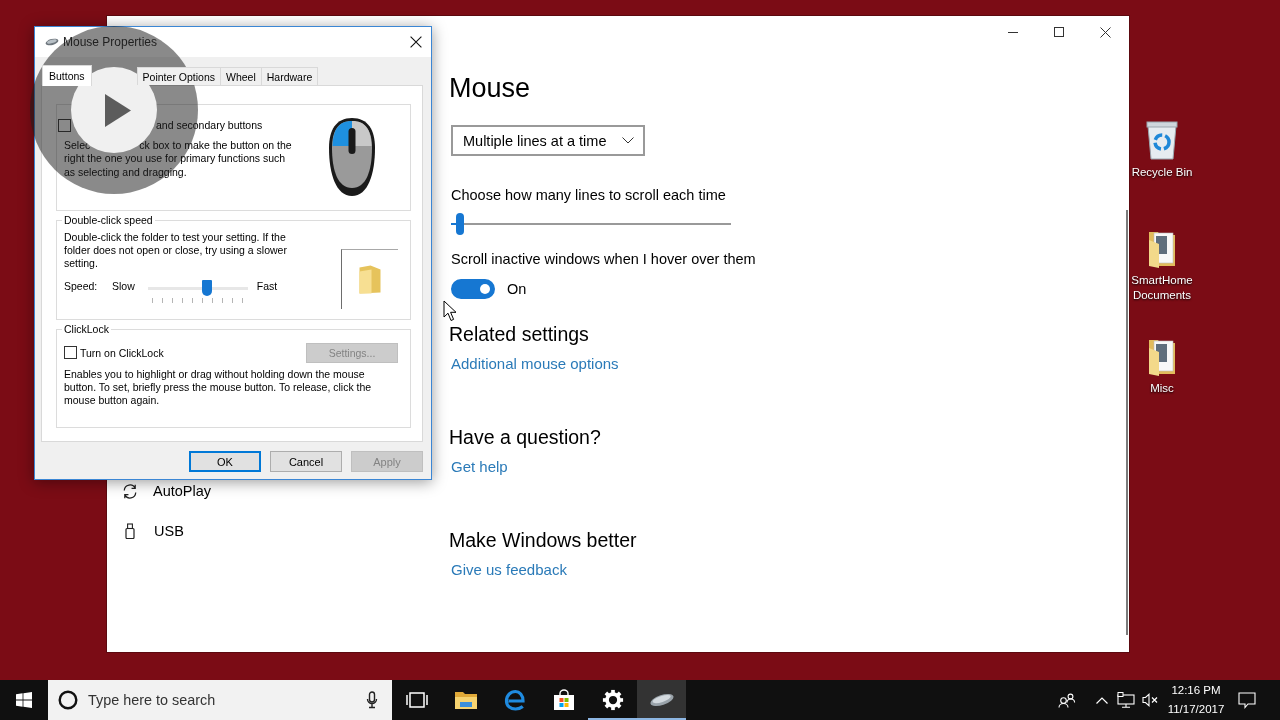 This screenshot has width=1280, height=720. Describe the element at coordinates (1102, 700) in the screenshot. I see `chevron-up-icon` at that location.